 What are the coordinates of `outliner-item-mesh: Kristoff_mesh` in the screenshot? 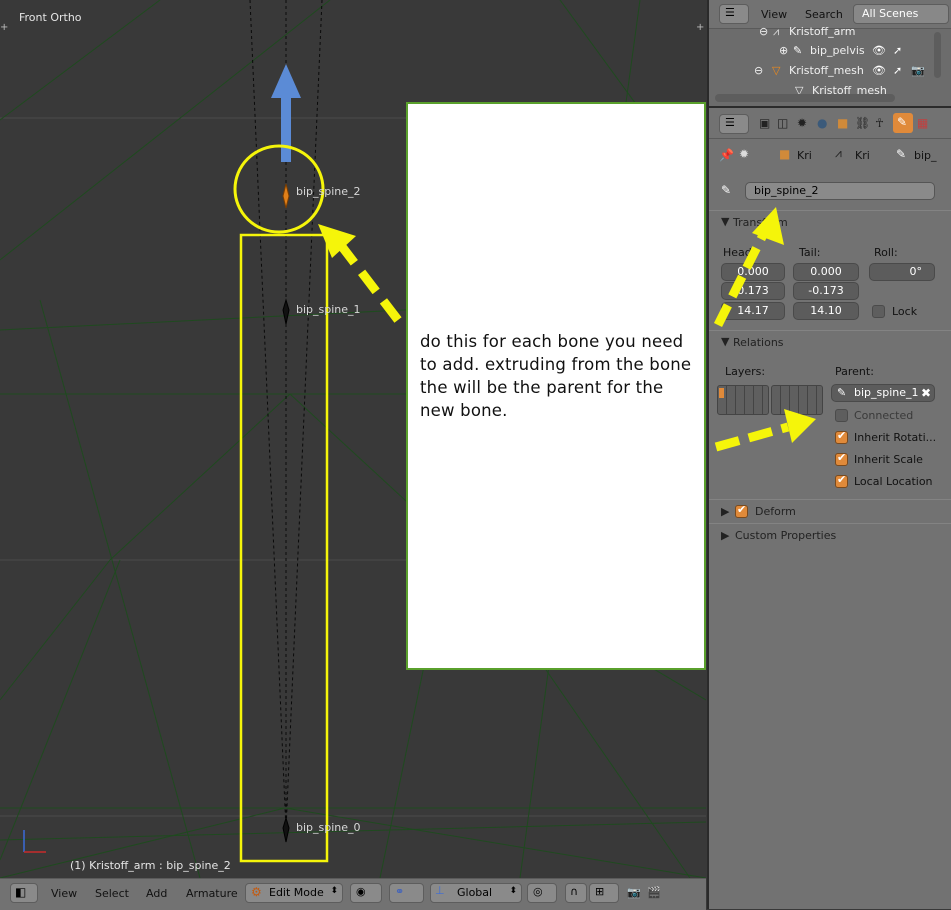 It's located at (826, 70).